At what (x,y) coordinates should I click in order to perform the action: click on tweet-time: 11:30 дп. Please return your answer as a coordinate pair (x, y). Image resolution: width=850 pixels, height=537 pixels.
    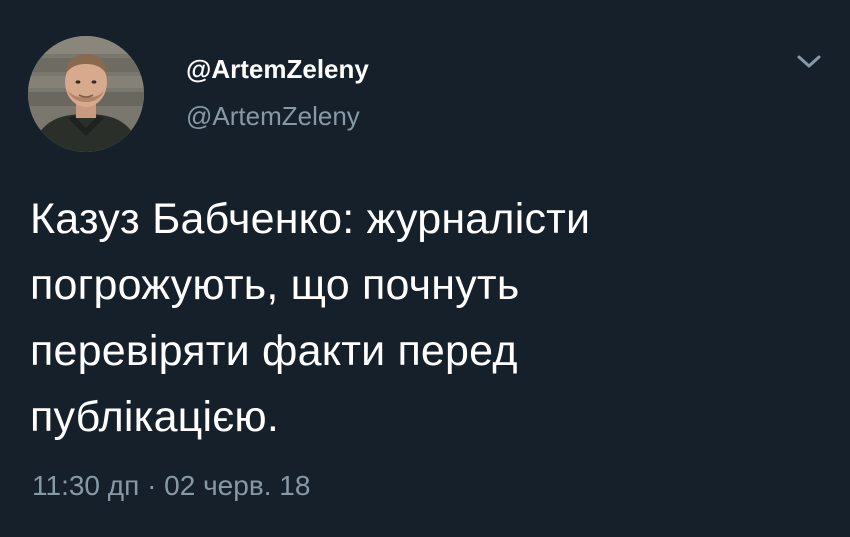
    Looking at the image, I should click on (86, 485).